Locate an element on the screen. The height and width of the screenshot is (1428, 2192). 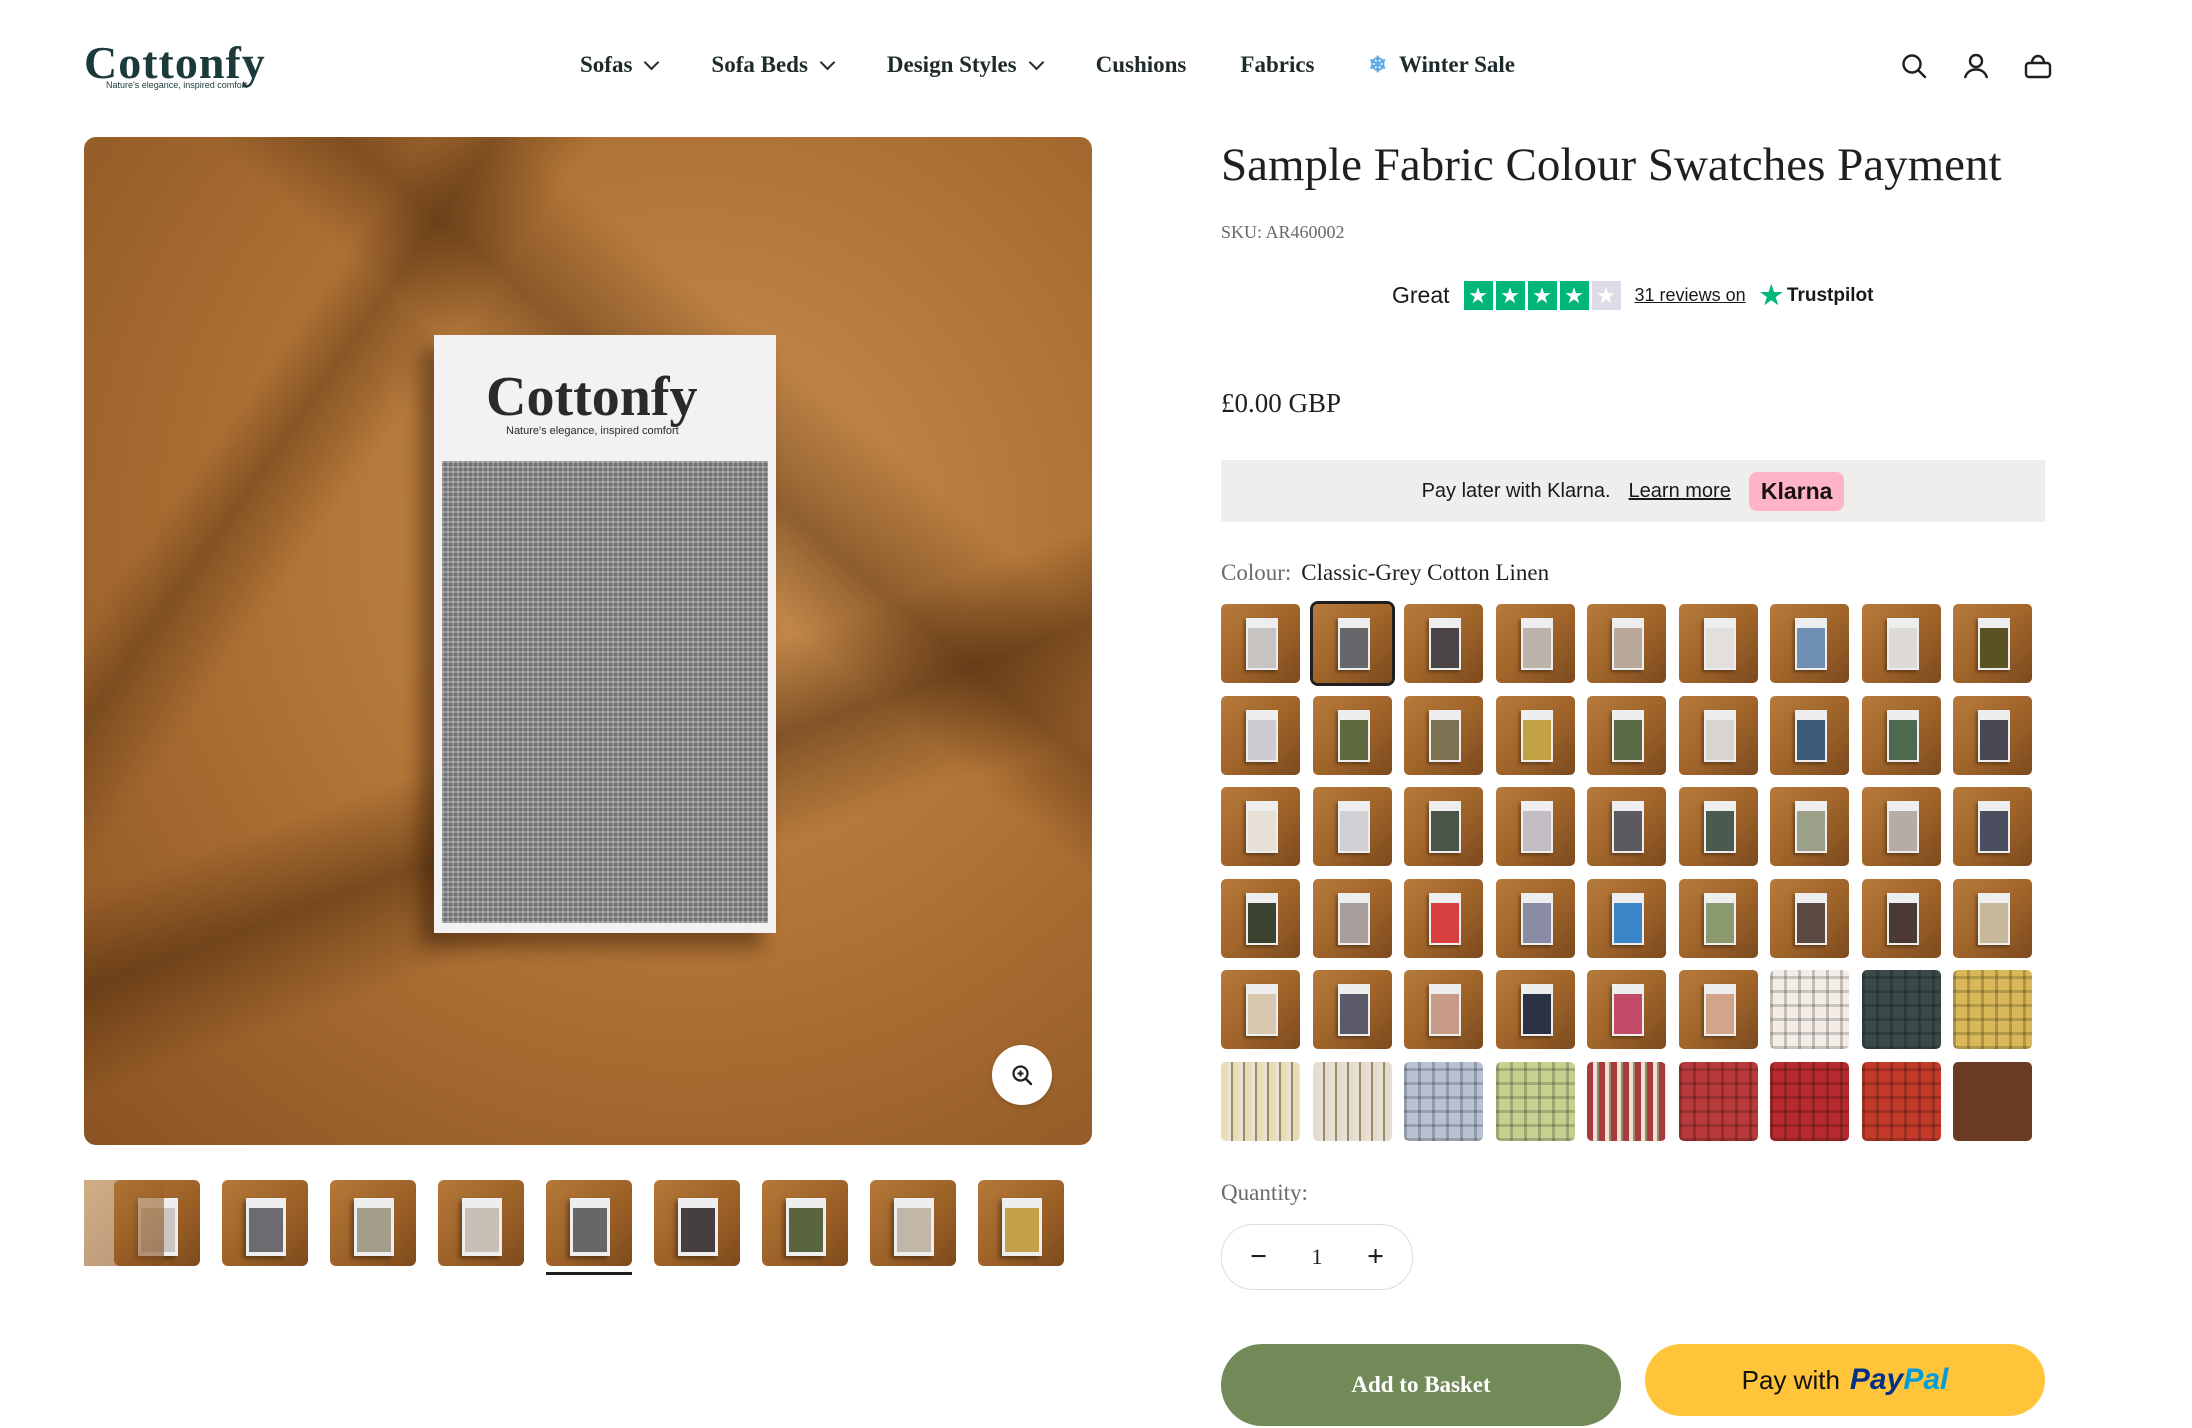
colour-value: Classic-Grey Cotton Linen is located at coordinates (1425, 572).